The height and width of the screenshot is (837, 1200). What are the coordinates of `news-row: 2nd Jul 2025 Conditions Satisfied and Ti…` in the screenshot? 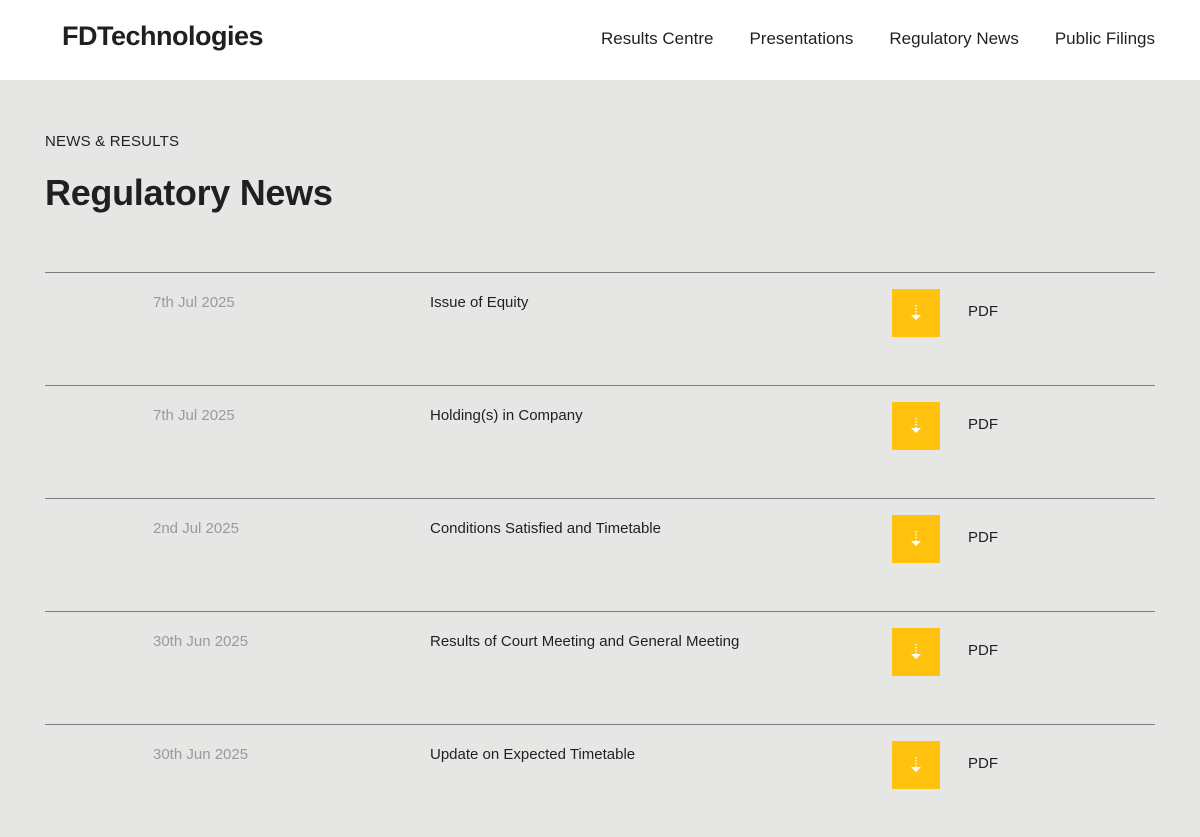 It's located at (600, 554).